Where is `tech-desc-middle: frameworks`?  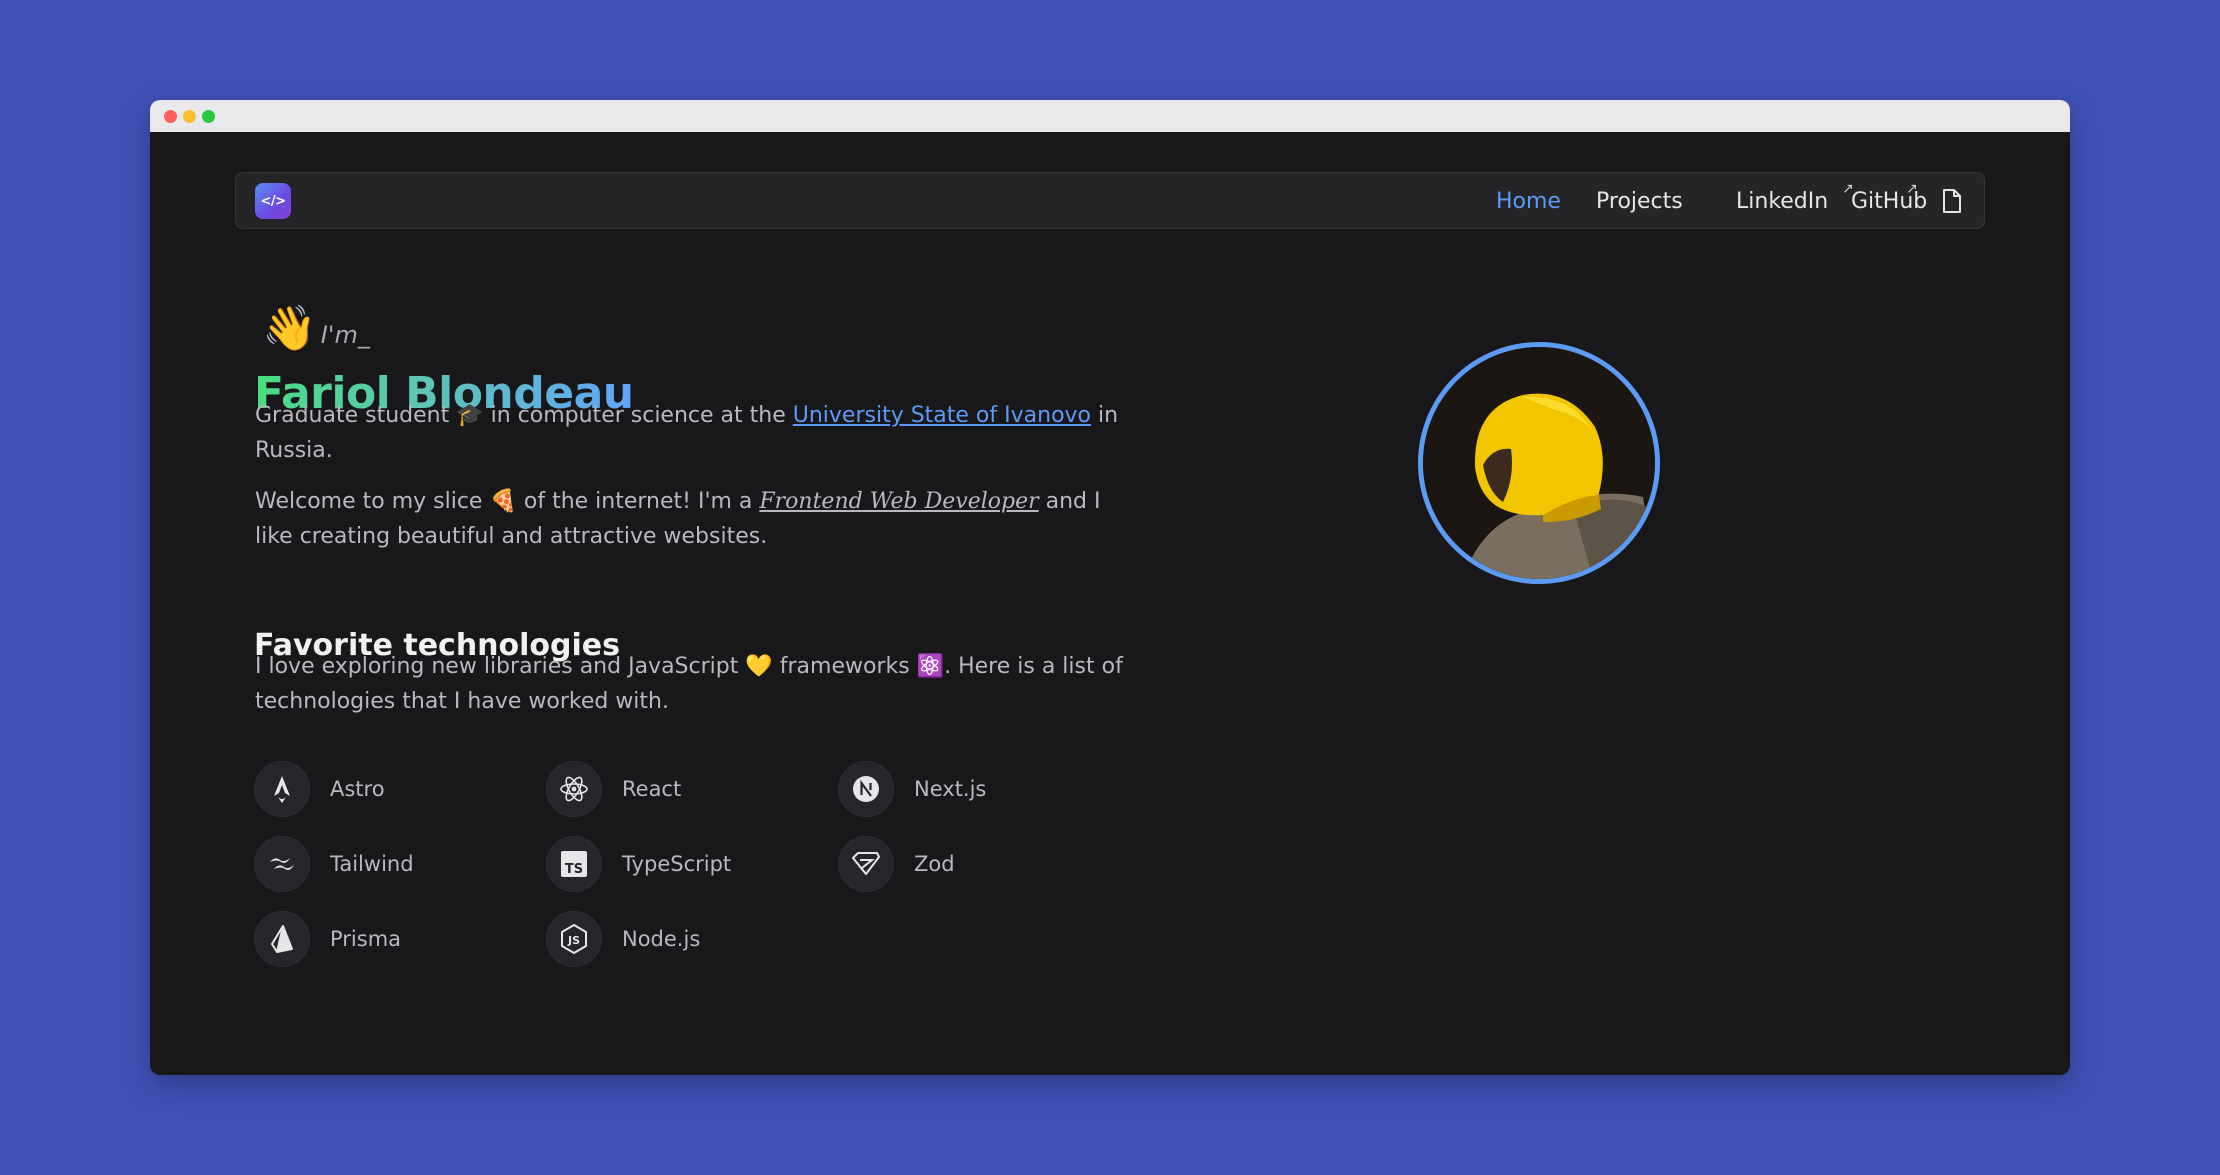
tech-desc-middle: frameworks is located at coordinates (844, 666).